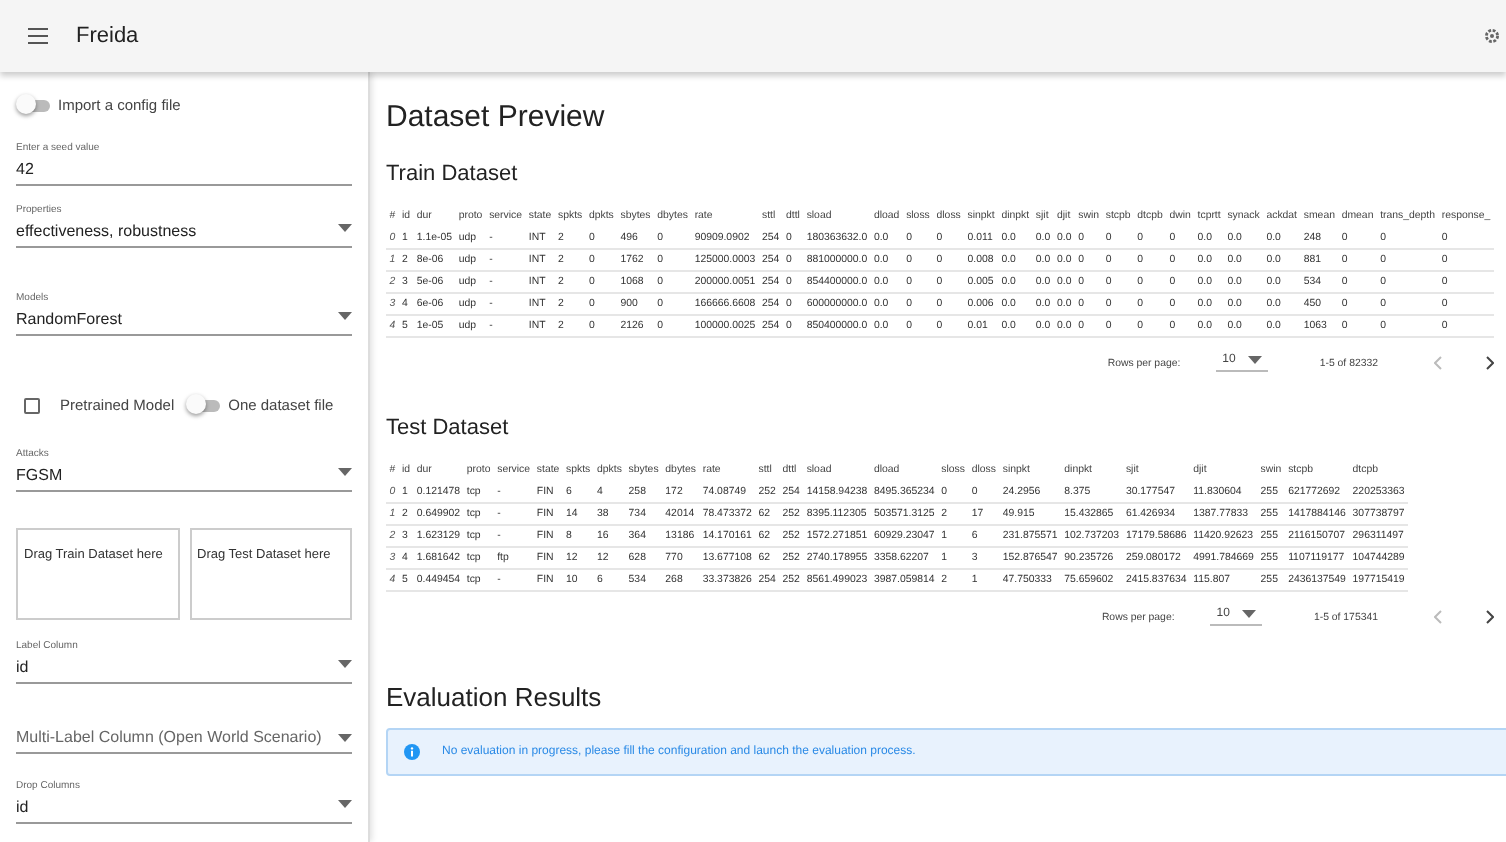 This screenshot has width=1506, height=842. Describe the element at coordinates (453, 174) in the screenshot. I see `section-heading: Train Dataset` at that location.